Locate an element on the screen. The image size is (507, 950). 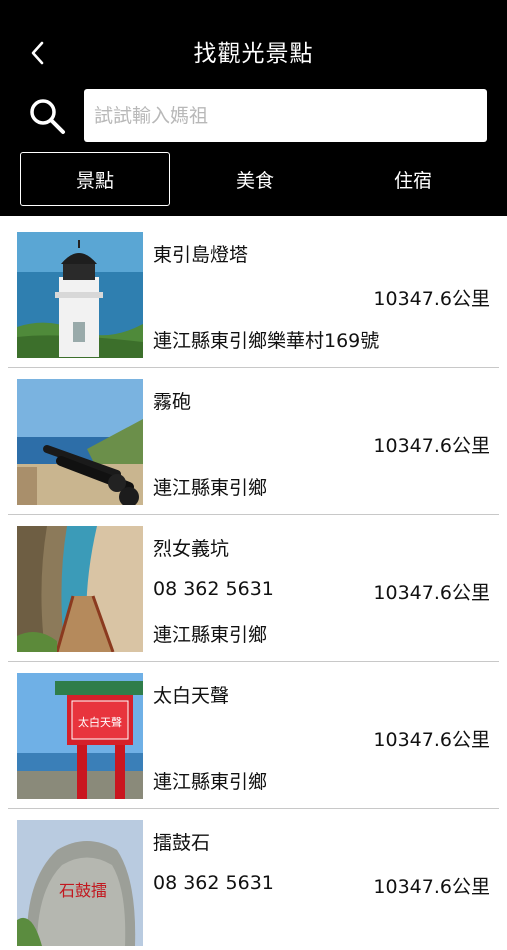
item-name: 東引島燈塔 is located at coordinates (201, 255).